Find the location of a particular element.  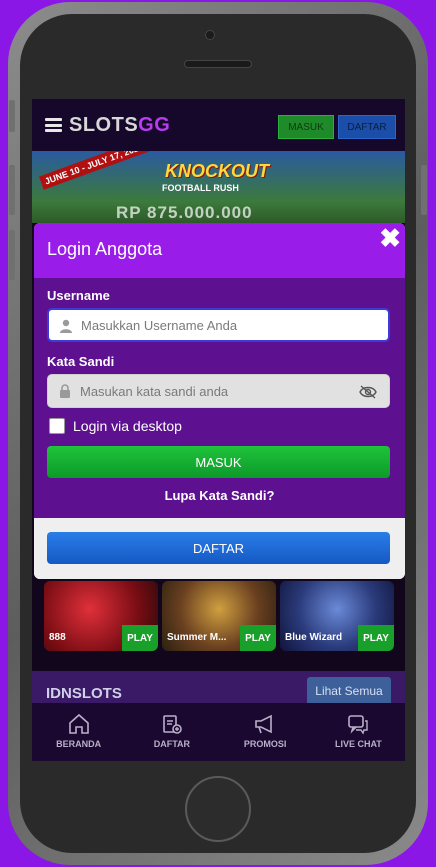

chat-icon is located at coordinates (358, 725).